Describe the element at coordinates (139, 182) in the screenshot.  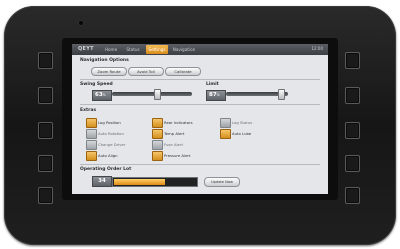
I see `progress-fill` at that location.